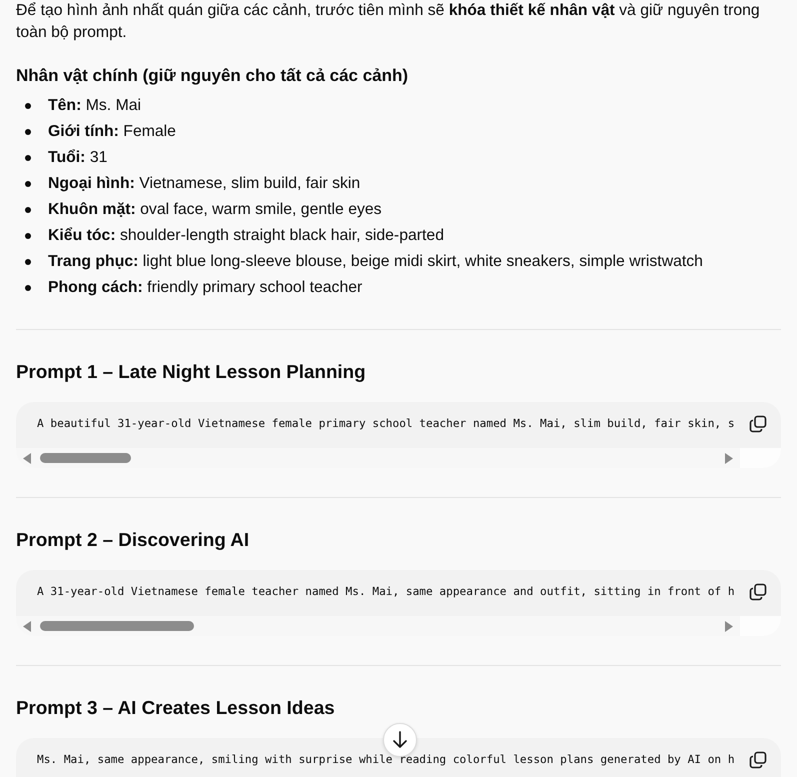  Describe the element at coordinates (215, 210) in the screenshot. I see `list-item-text: Khuôn mặt: oval face, warm smile, gentle eyes` at that location.